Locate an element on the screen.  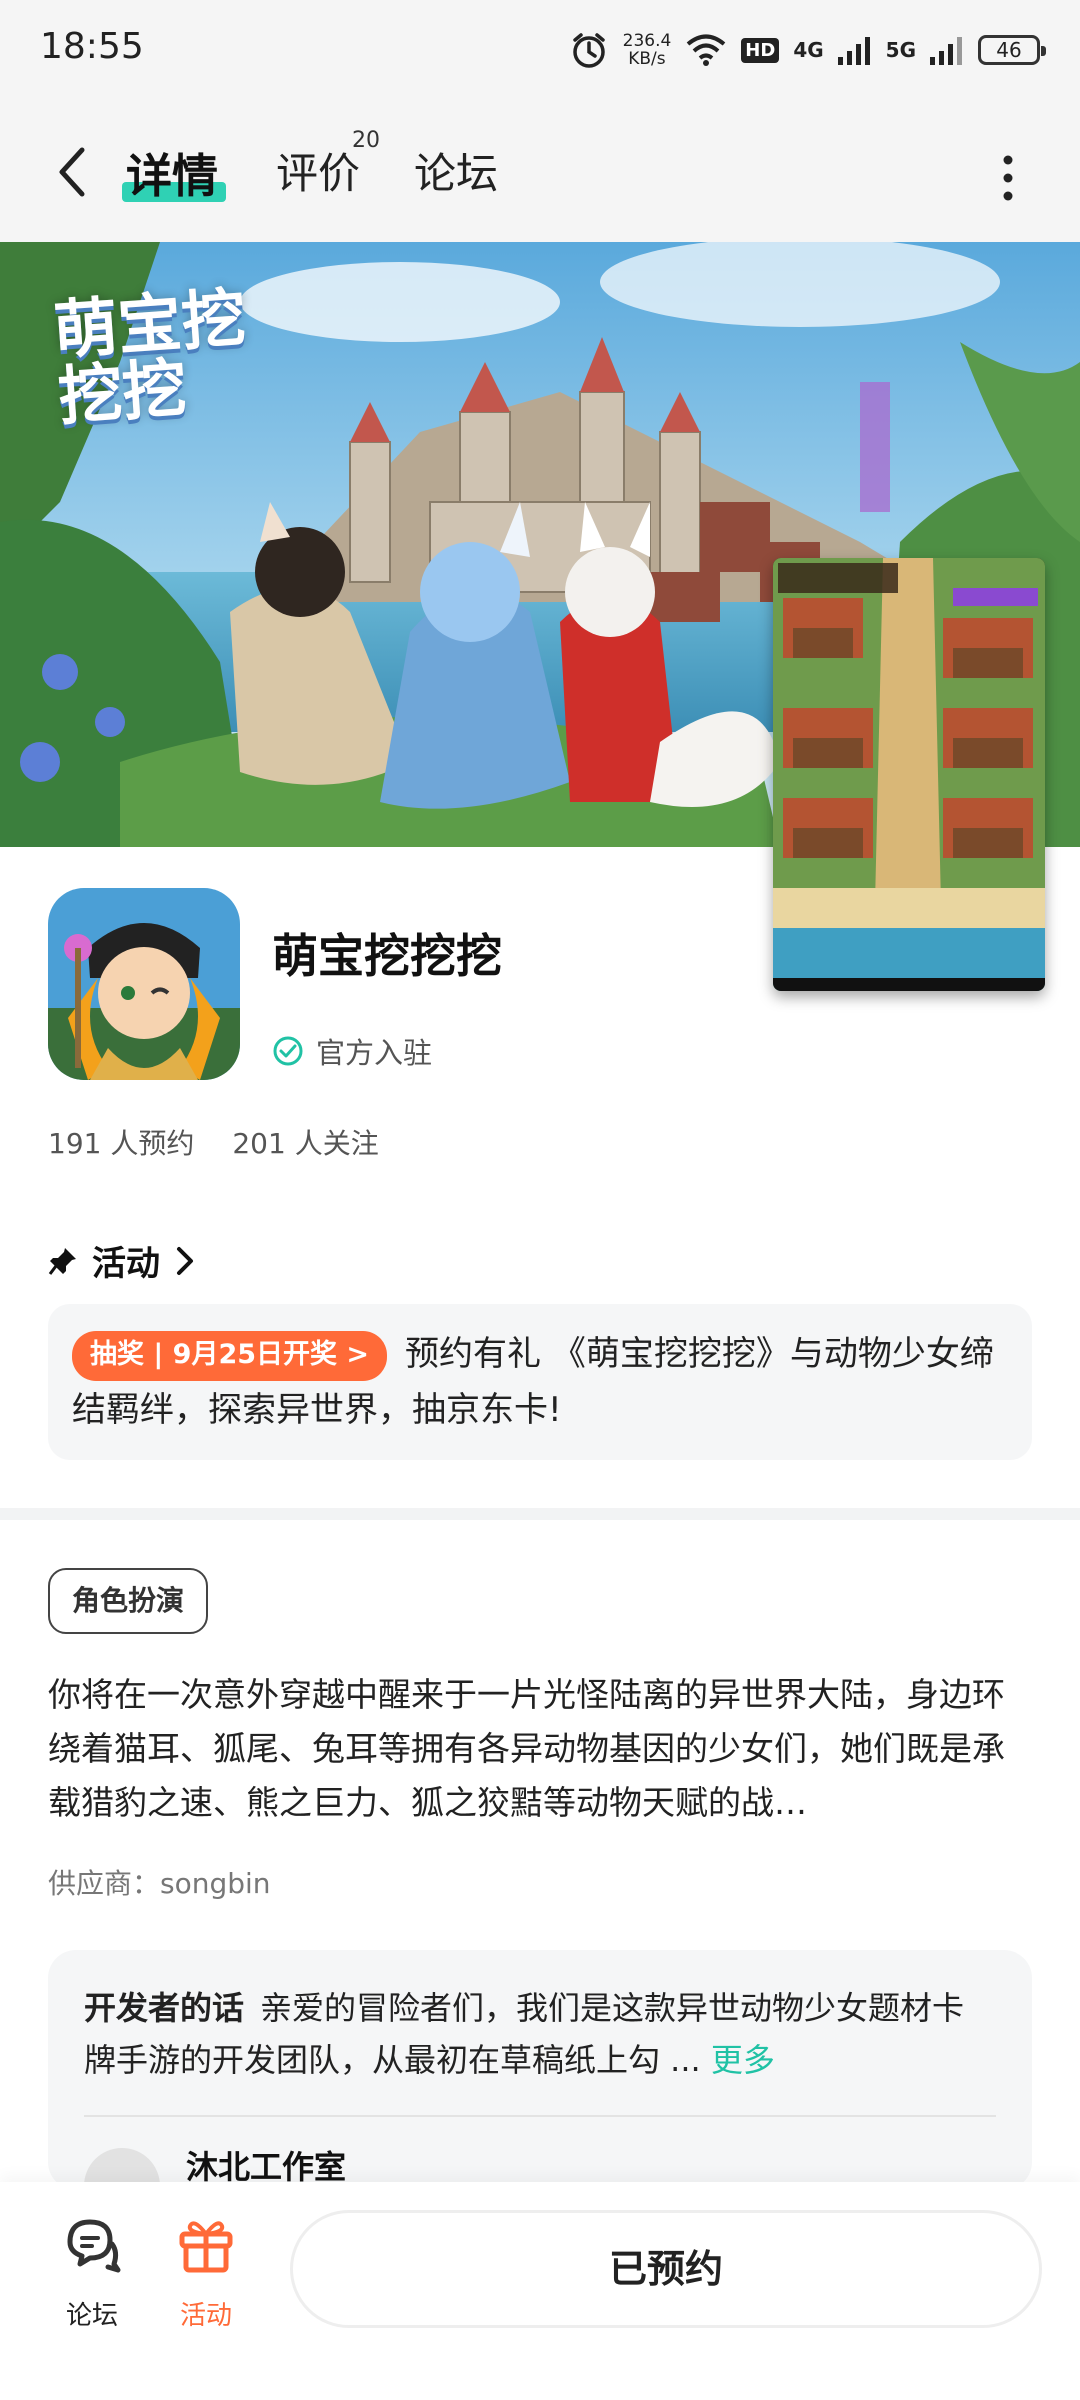
supplier-label: 供应商：songbin is located at coordinates (159, 1883).